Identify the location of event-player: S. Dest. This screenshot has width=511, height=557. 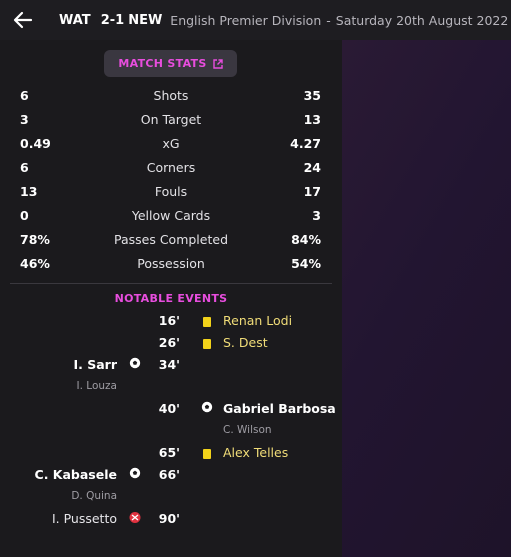
(245, 342).